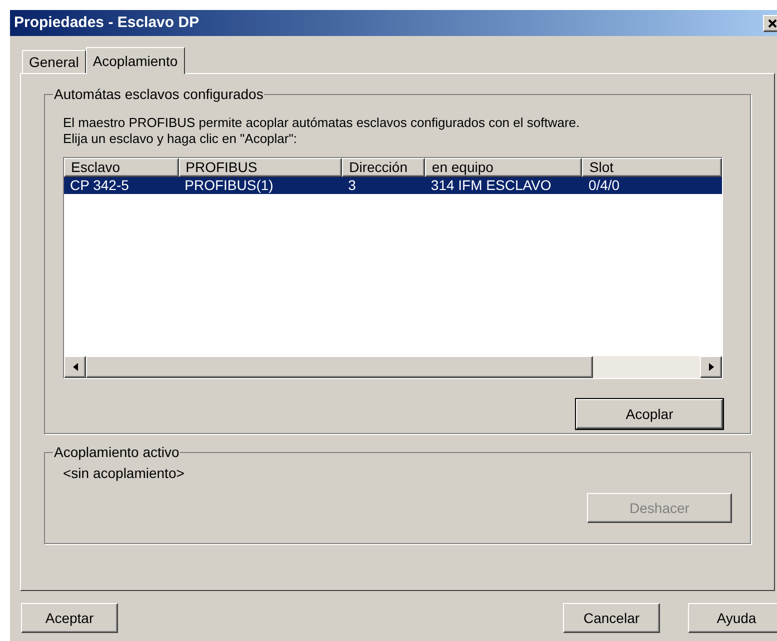  I want to click on group-title: Automátas esclavos configurados, so click(158, 94).